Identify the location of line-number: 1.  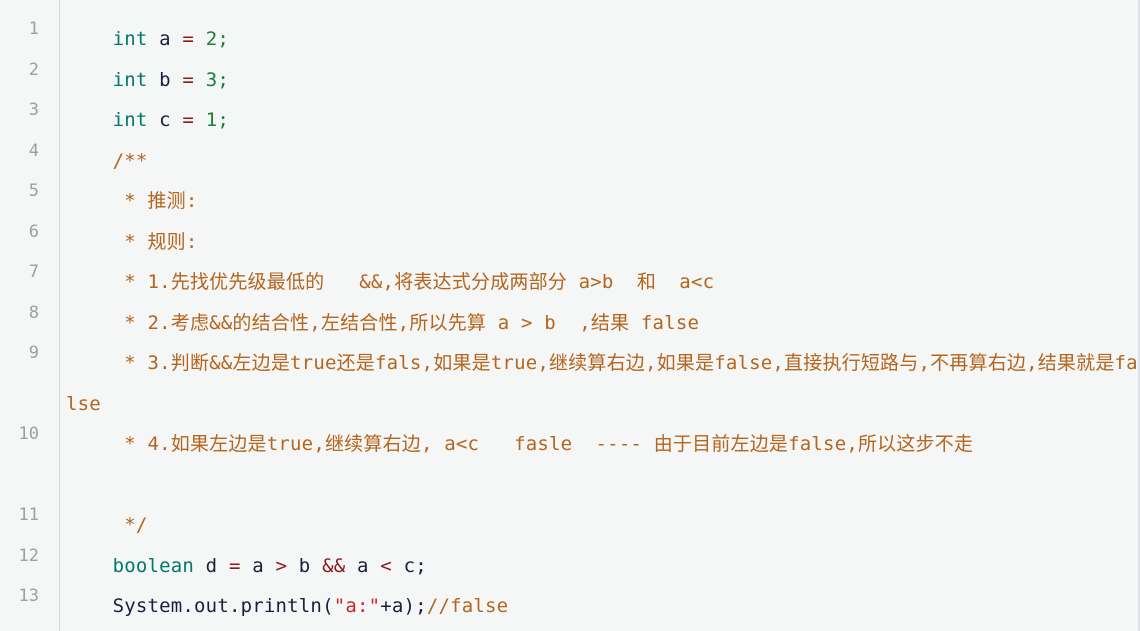
(33, 29).